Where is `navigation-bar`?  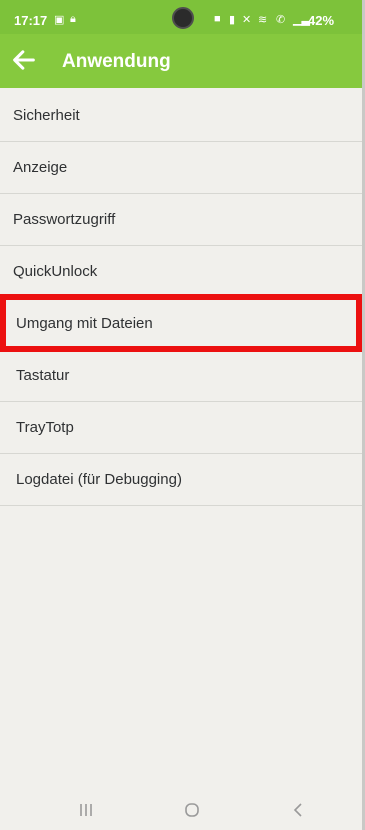
navigation-bar is located at coordinates (181, 810).